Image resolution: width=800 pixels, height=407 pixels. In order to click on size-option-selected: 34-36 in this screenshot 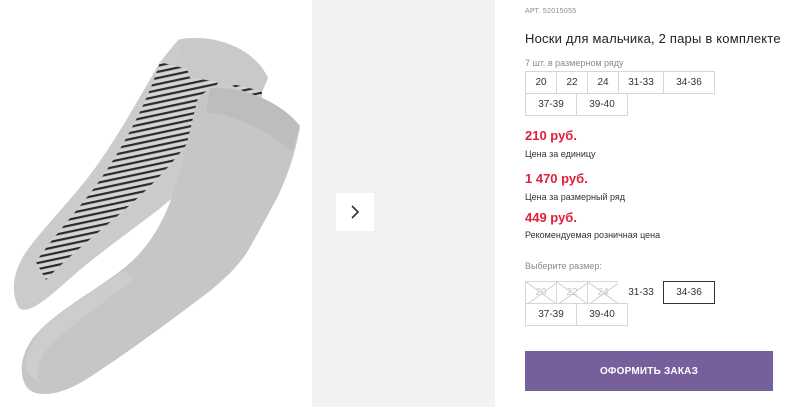, I will do `click(689, 292)`.